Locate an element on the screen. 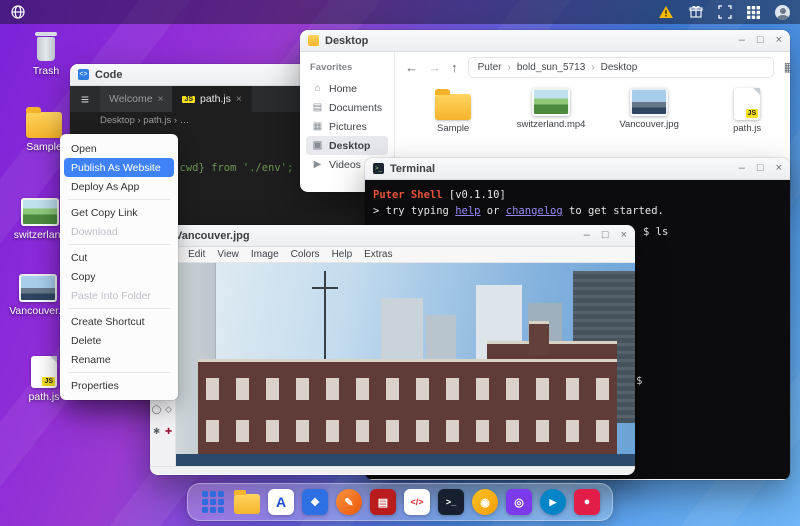 The height and width of the screenshot is (526, 800). dock-terminal-button: >_ is located at coordinates (451, 502).